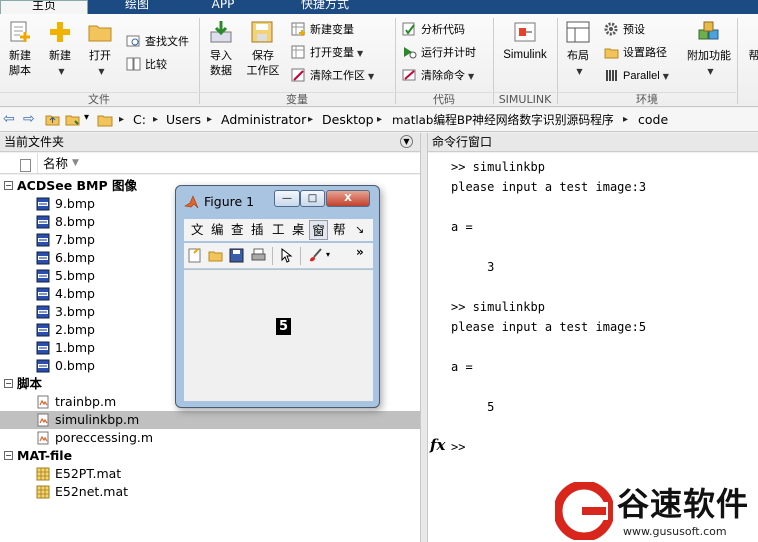 This screenshot has height=542, width=758. What do you see at coordinates (327, 53) in the screenshot?
I see `open-variable-button: 打开变量 ▼` at bounding box center [327, 53].